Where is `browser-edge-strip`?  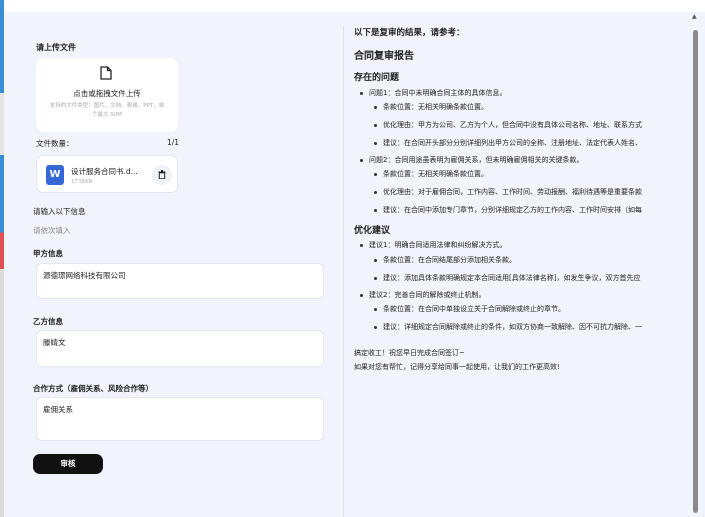 browser-edge-strip is located at coordinates (2, 258).